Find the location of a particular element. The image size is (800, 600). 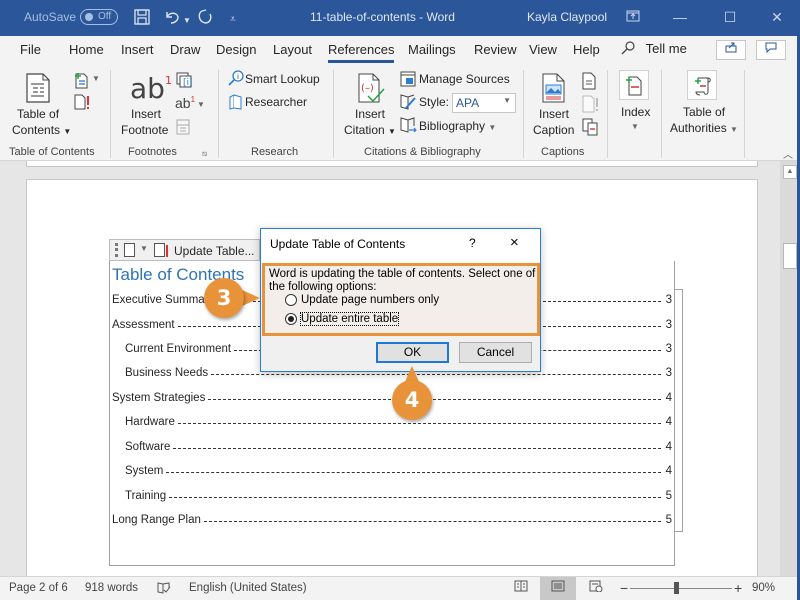

cross-reference-icon is located at coordinates (590, 128).